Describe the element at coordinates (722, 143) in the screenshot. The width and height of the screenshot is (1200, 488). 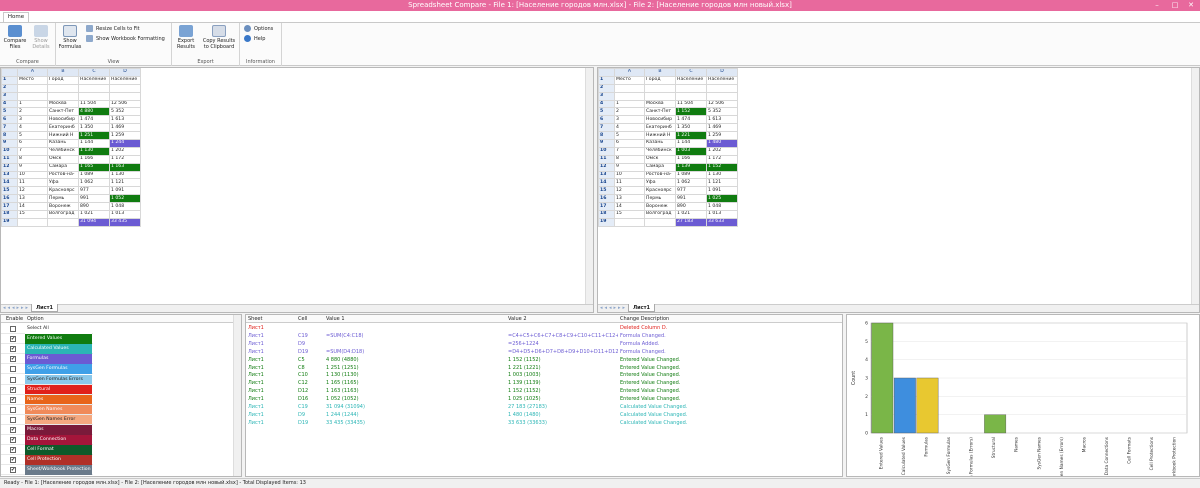
I see `sheet-cell: 1 480` at that location.